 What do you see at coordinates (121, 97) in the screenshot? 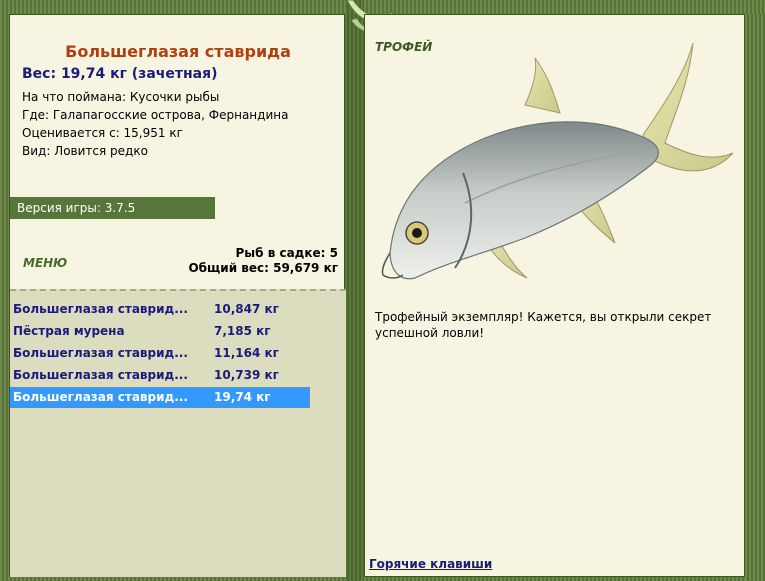
I see `fish-bait: На что поймана: Кусочки рыбы` at bounding box center [121, 97].